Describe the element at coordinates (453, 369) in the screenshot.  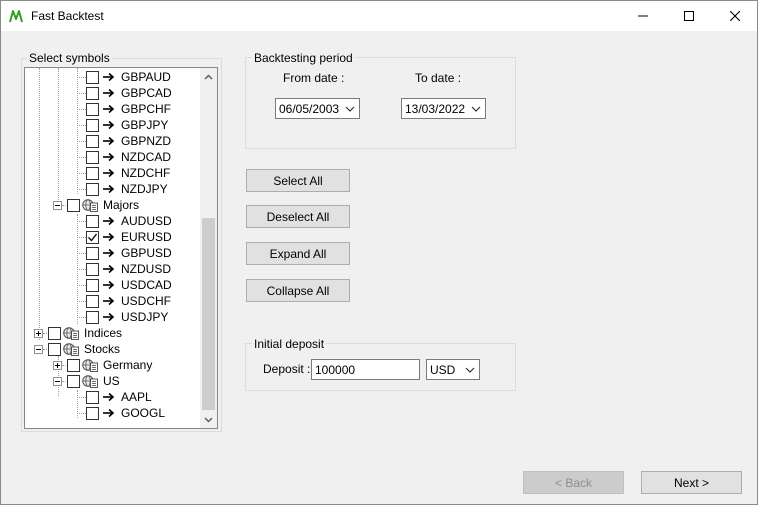
I see `currency-select: USD` at that location.